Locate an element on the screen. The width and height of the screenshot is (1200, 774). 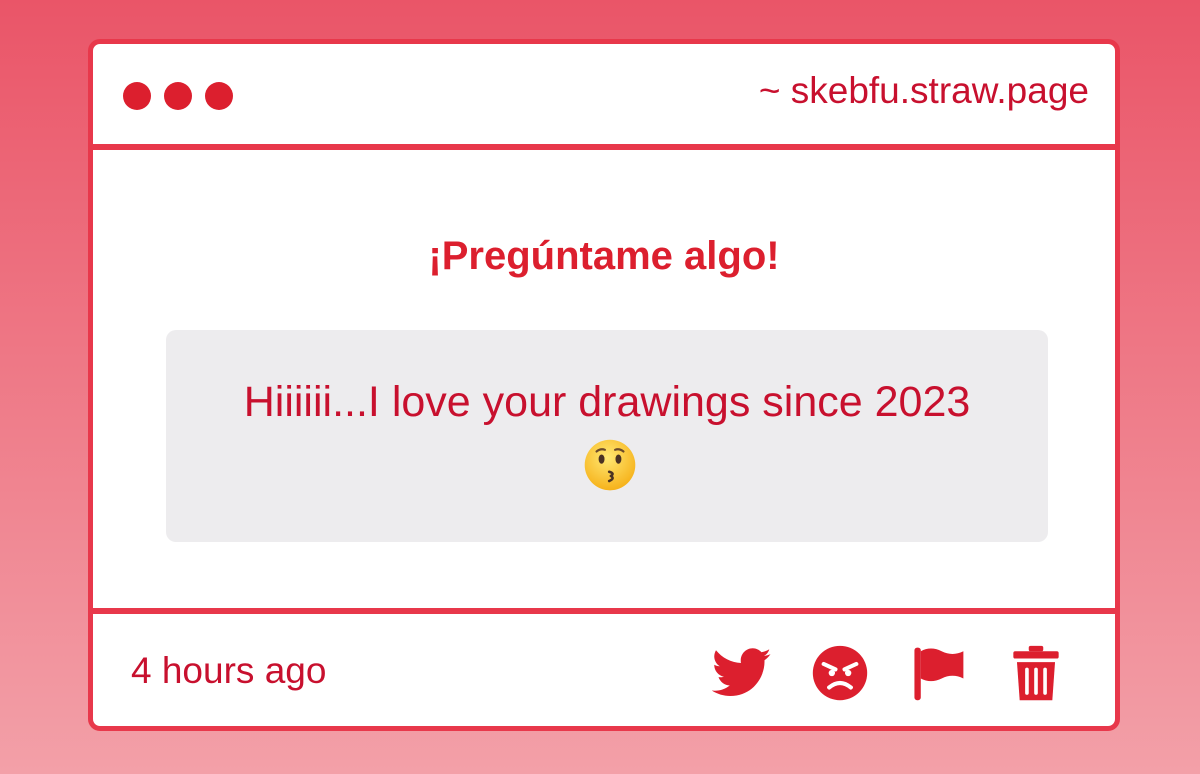
angry-face-icon is located at coordinates (840, 673).